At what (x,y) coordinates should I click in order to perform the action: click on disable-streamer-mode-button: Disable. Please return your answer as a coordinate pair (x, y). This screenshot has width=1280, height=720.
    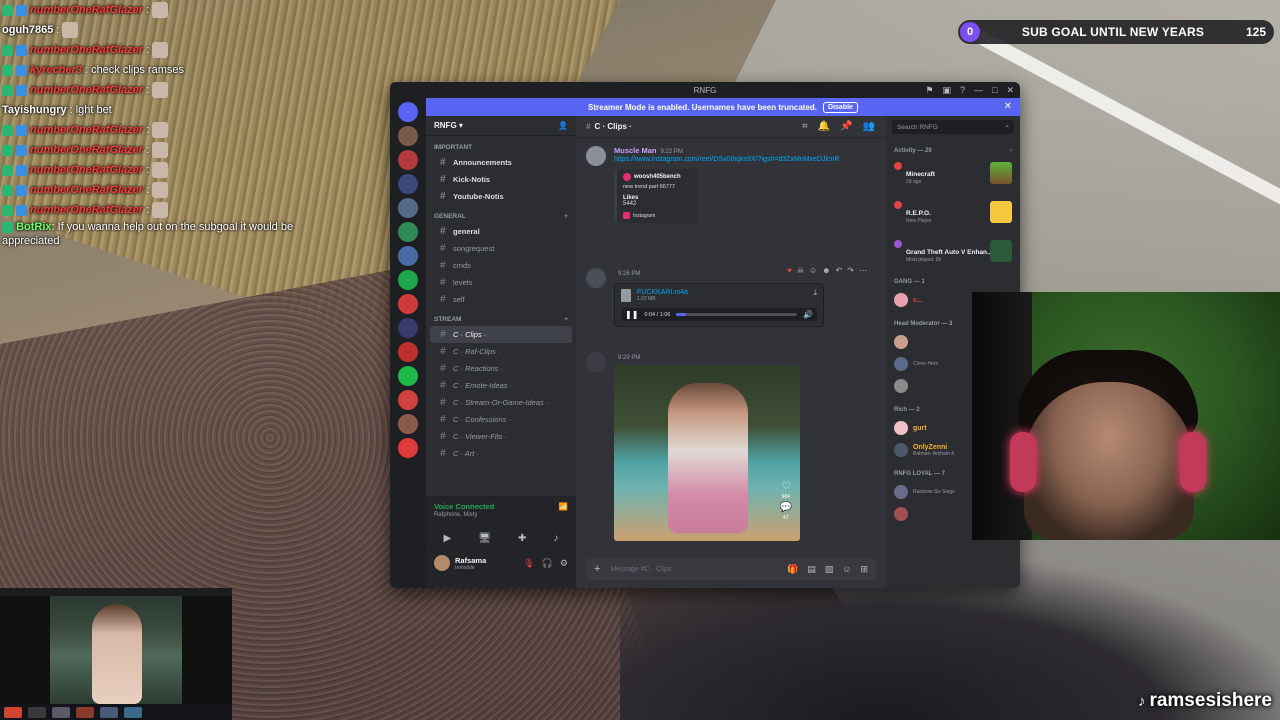
    Looking at the image, I should click on (840, 107).